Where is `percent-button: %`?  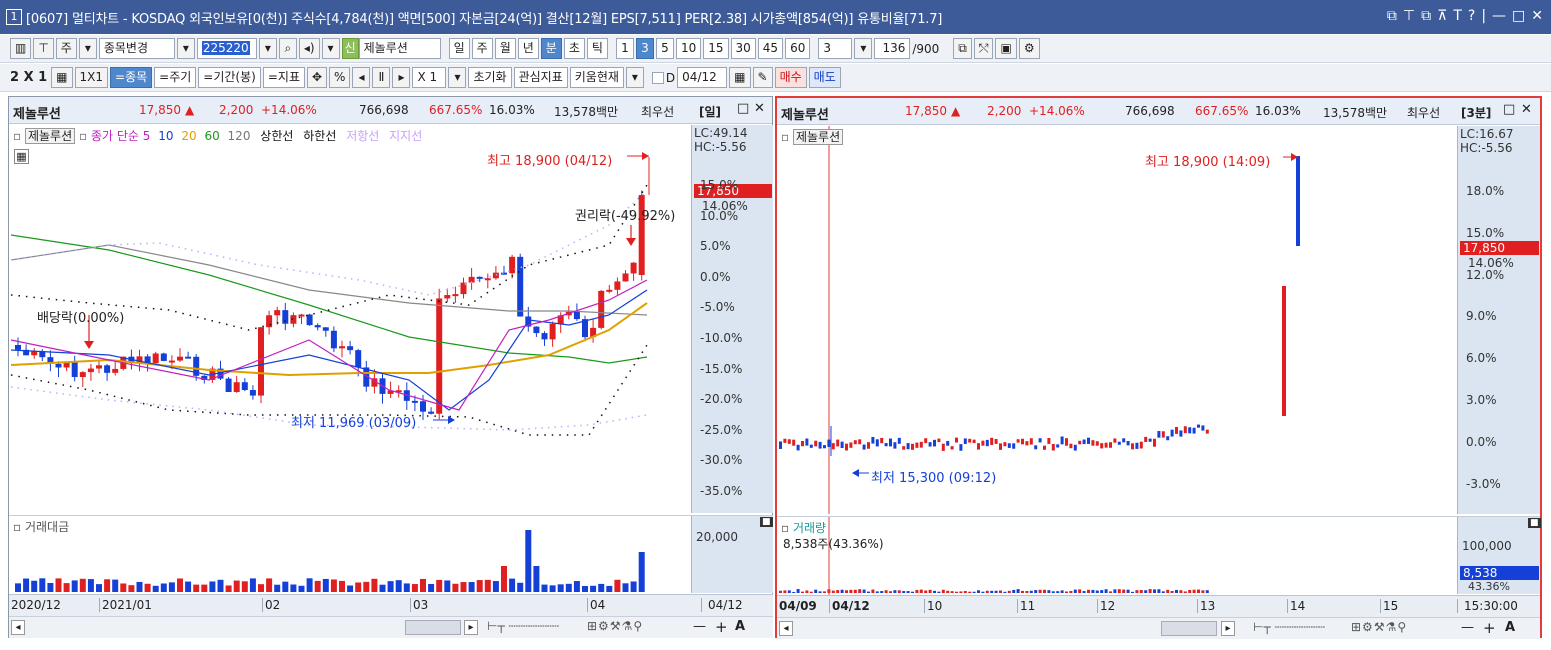 percent-button: % is located at coordinates (340, 77).